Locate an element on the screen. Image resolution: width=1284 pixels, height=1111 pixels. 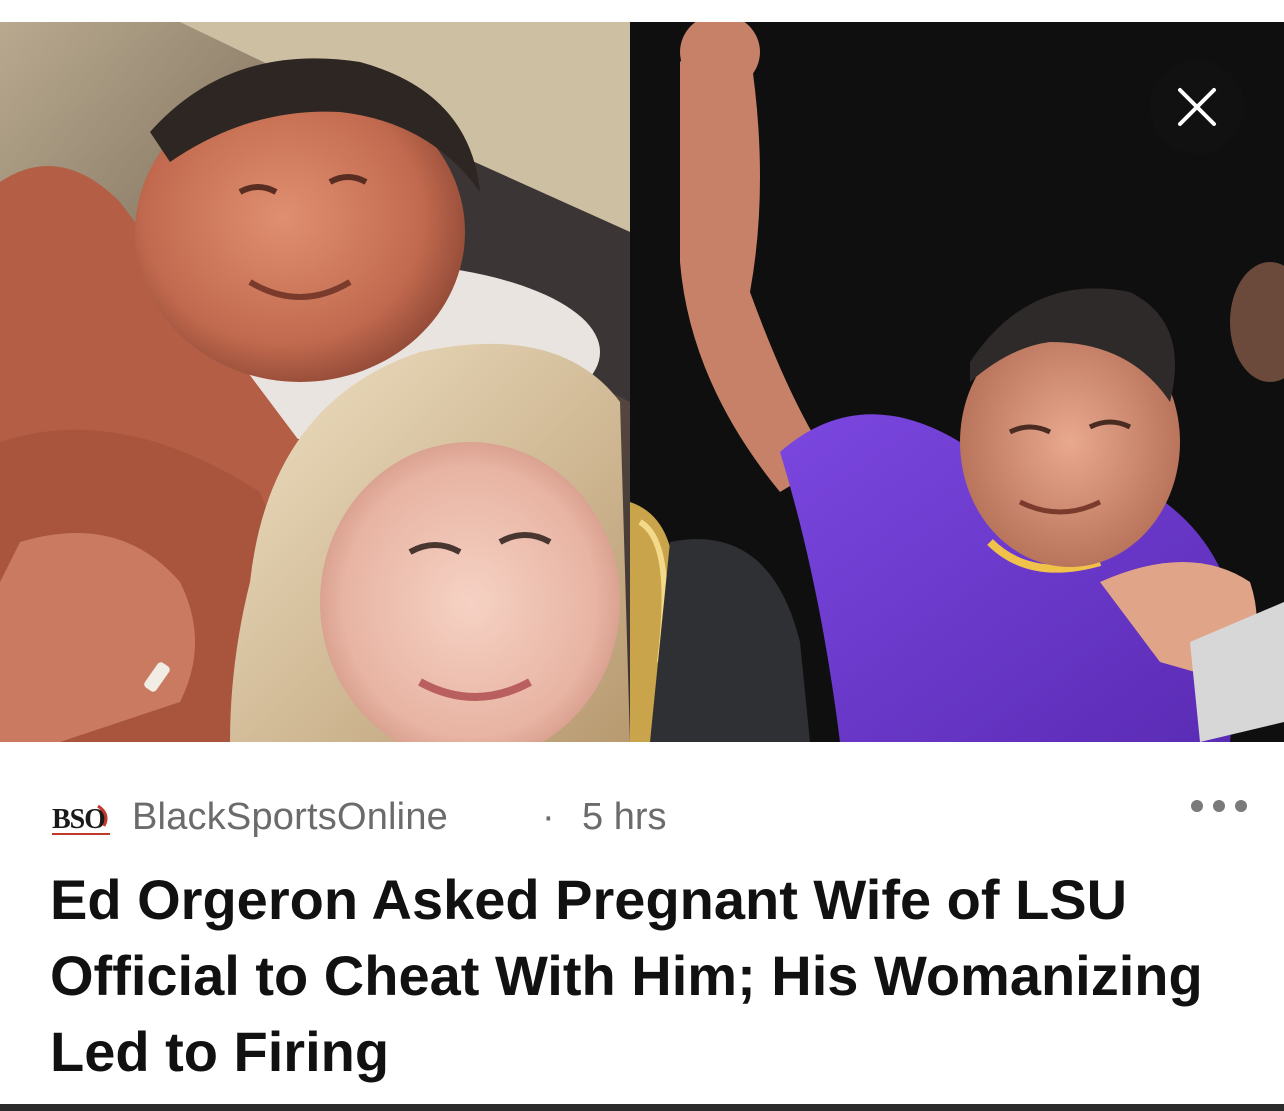
more-options-button is located at coordinates (1219, 812).